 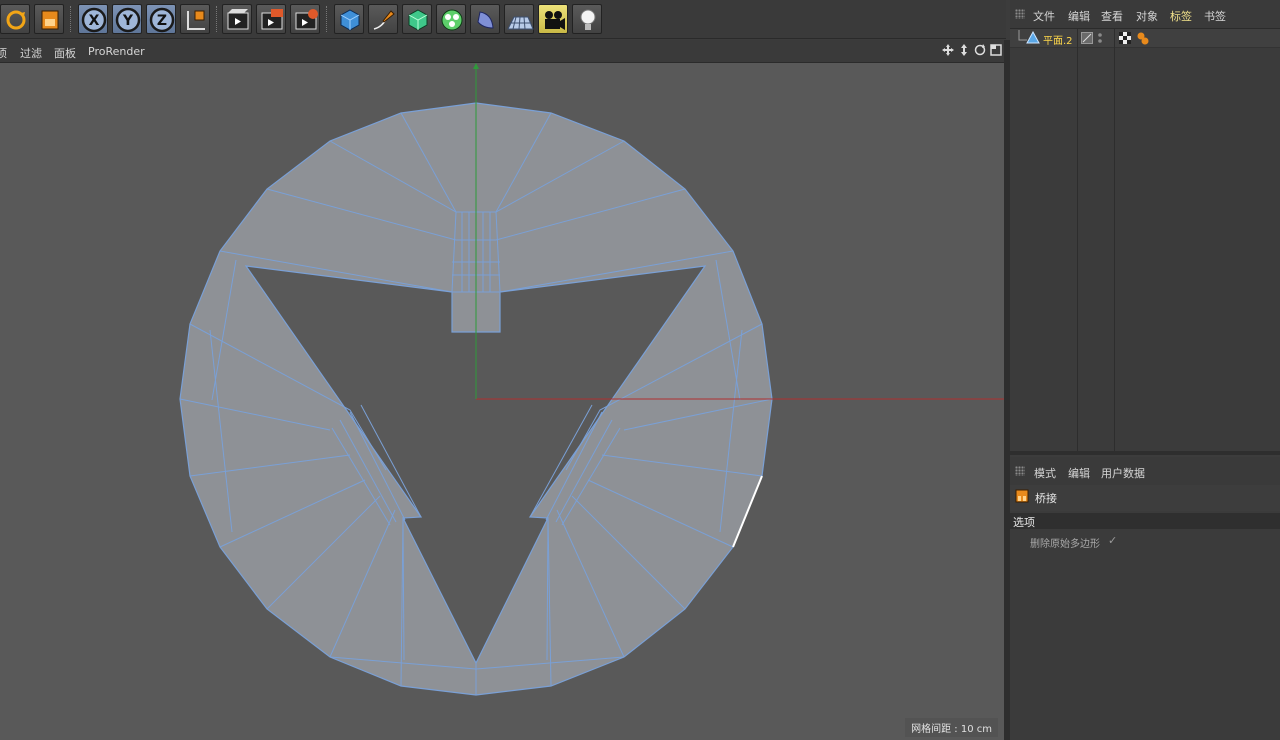 I want to click on attribute-manager-menubar: 模式 编辑 用户数据, so click(x=1145, y=471).